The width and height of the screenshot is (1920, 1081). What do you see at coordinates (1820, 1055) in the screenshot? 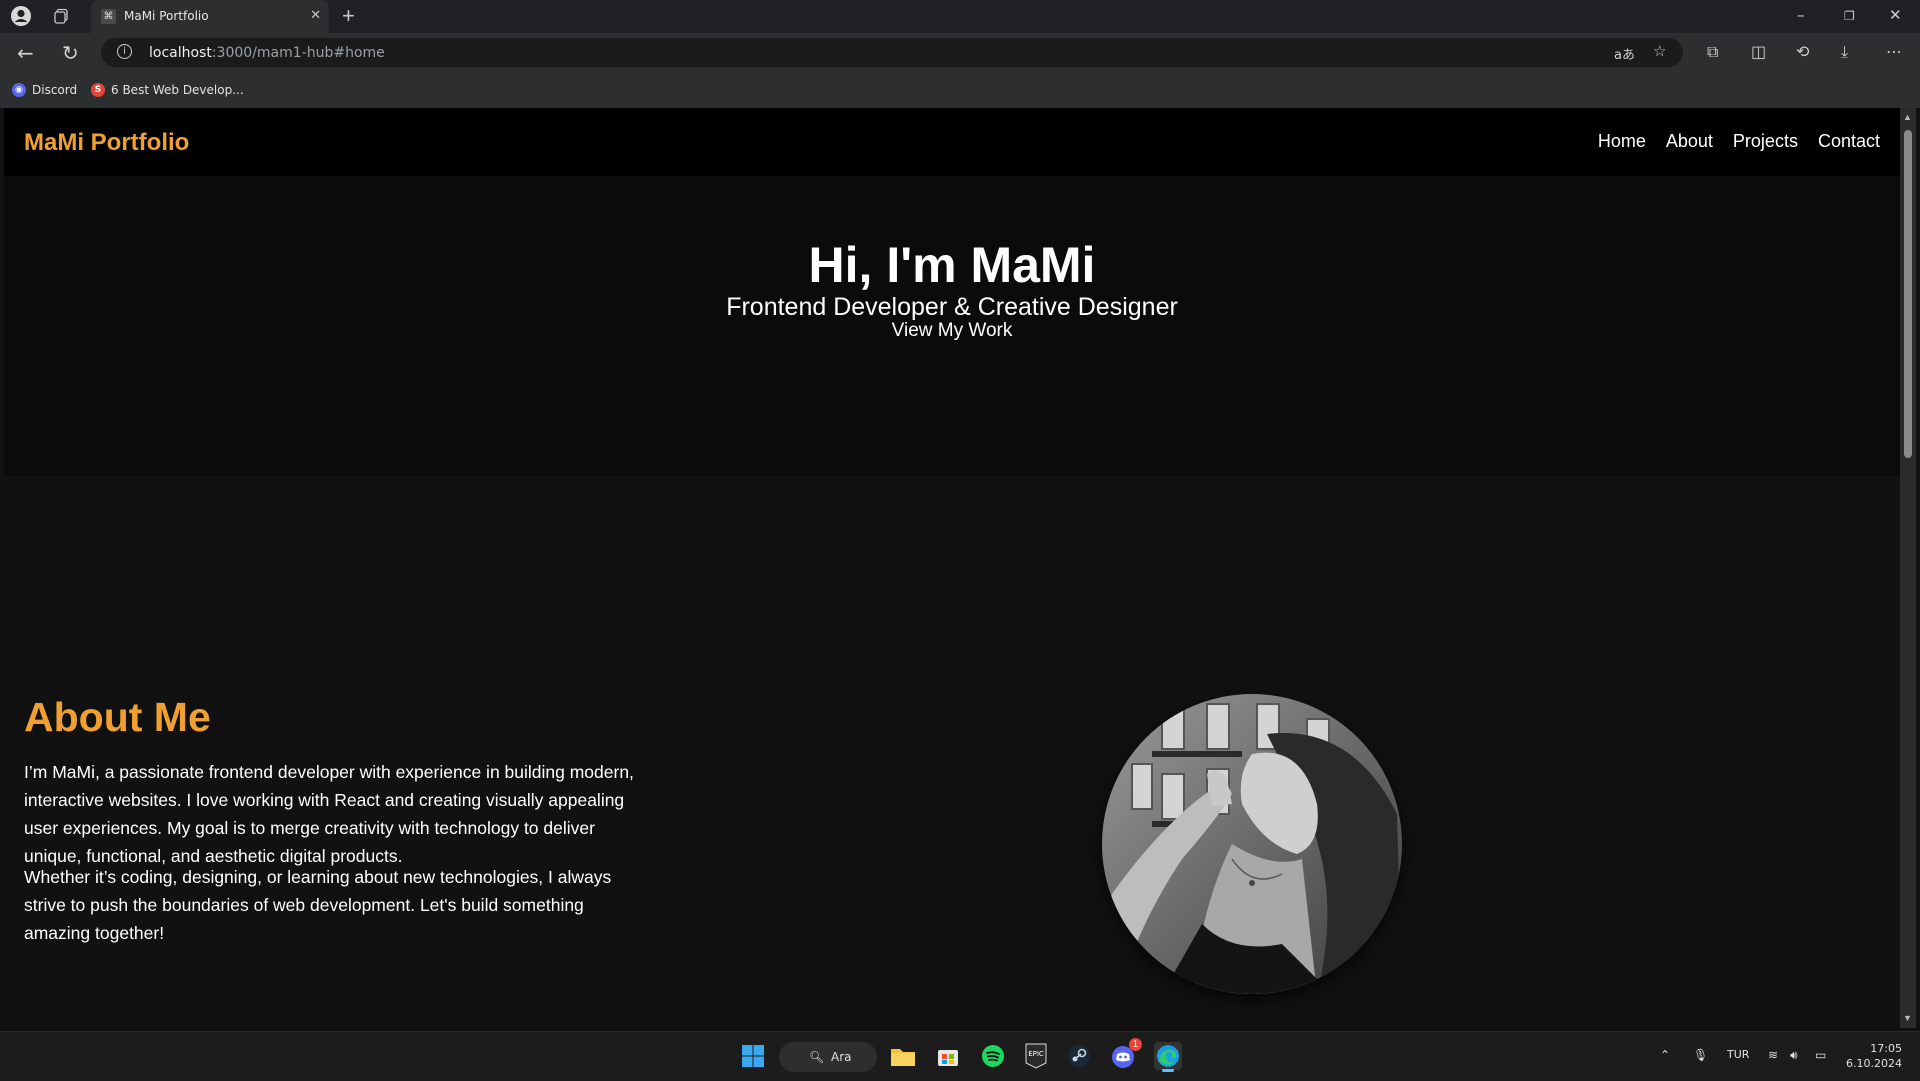
I see `battery-icon: ▭` at bounding box center [1820, 1055].